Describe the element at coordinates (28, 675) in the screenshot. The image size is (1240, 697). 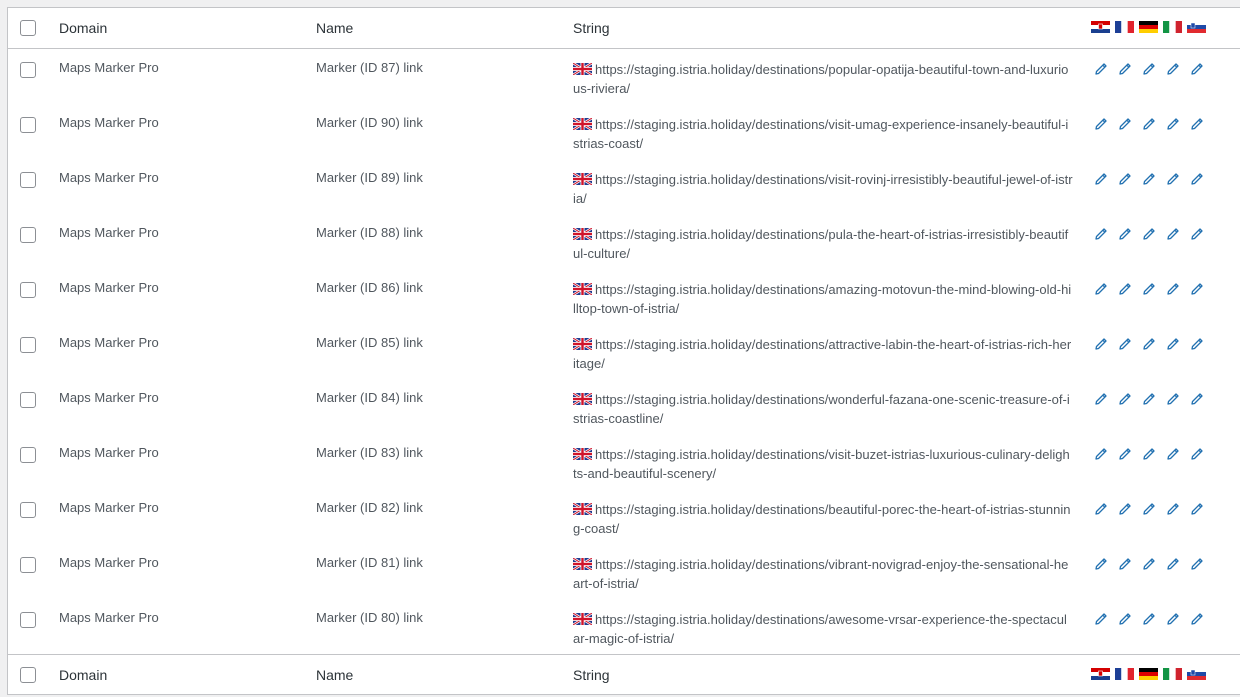
I see `select-all-checkbox-footer` at that location.